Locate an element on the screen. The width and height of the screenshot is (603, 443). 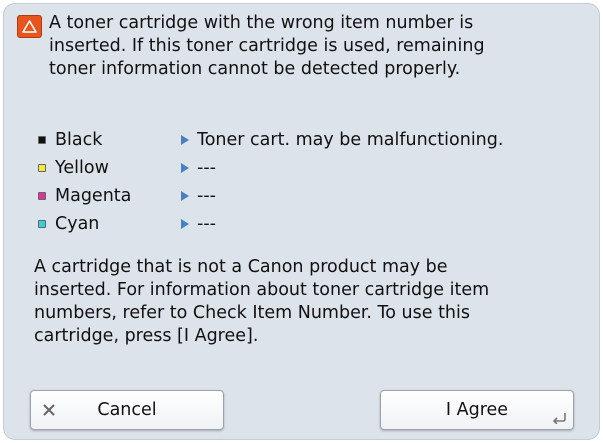
toner-name: Magenta is located at coordinates (93, 196).